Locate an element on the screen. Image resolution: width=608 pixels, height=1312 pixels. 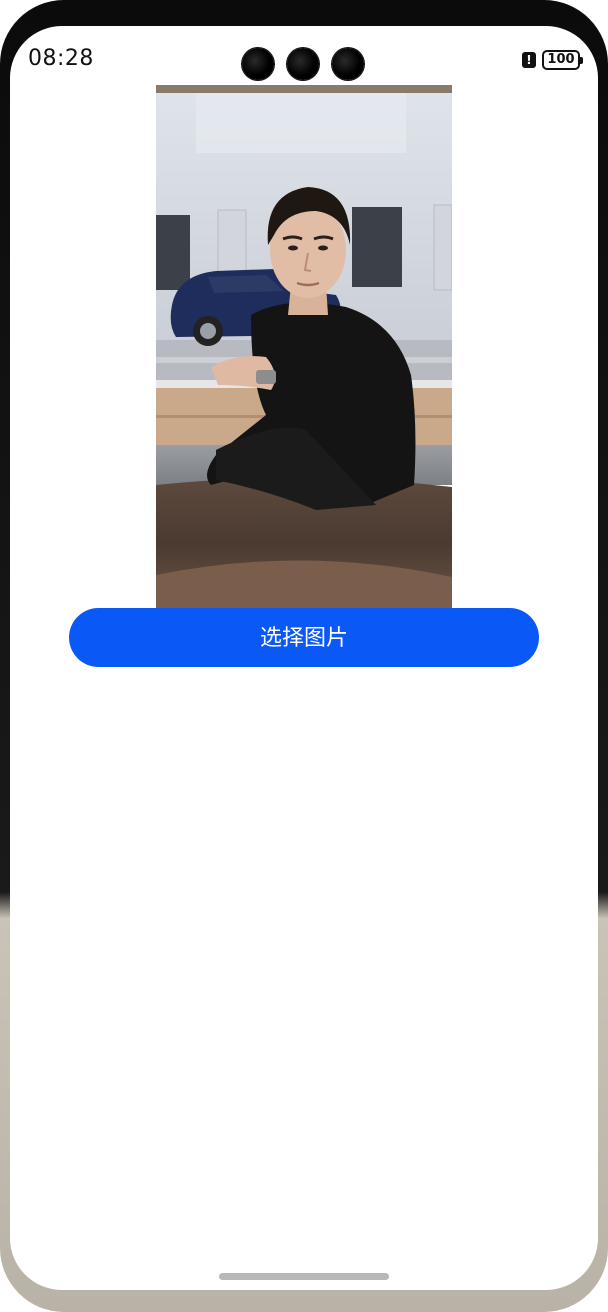
home-indicator is located at coordinates (304, 1276).